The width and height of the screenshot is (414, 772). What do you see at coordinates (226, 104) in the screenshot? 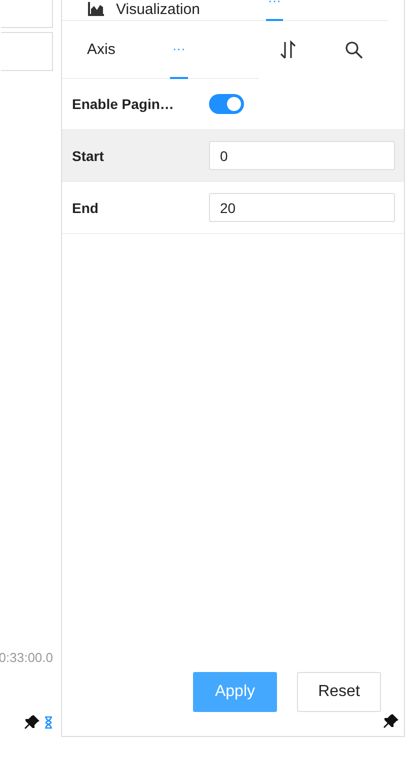
I see `toggle-switch` at bounding box center [226, 104].